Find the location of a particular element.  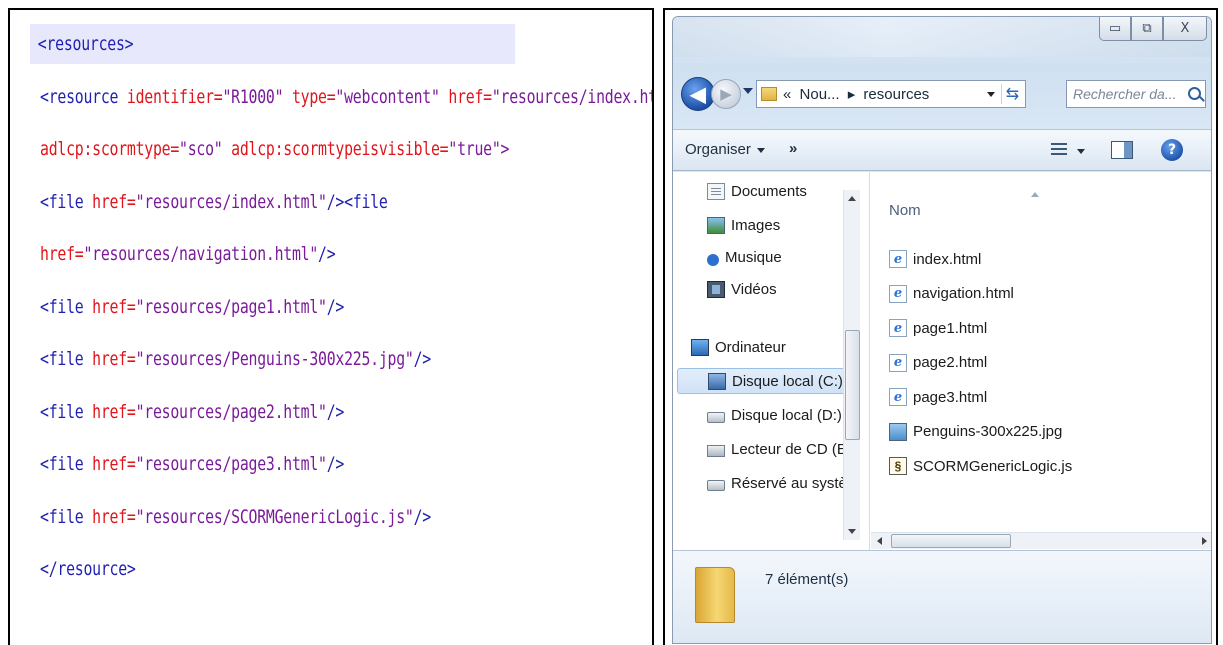

nav-item: Musique is located at coordinates (744, 257).